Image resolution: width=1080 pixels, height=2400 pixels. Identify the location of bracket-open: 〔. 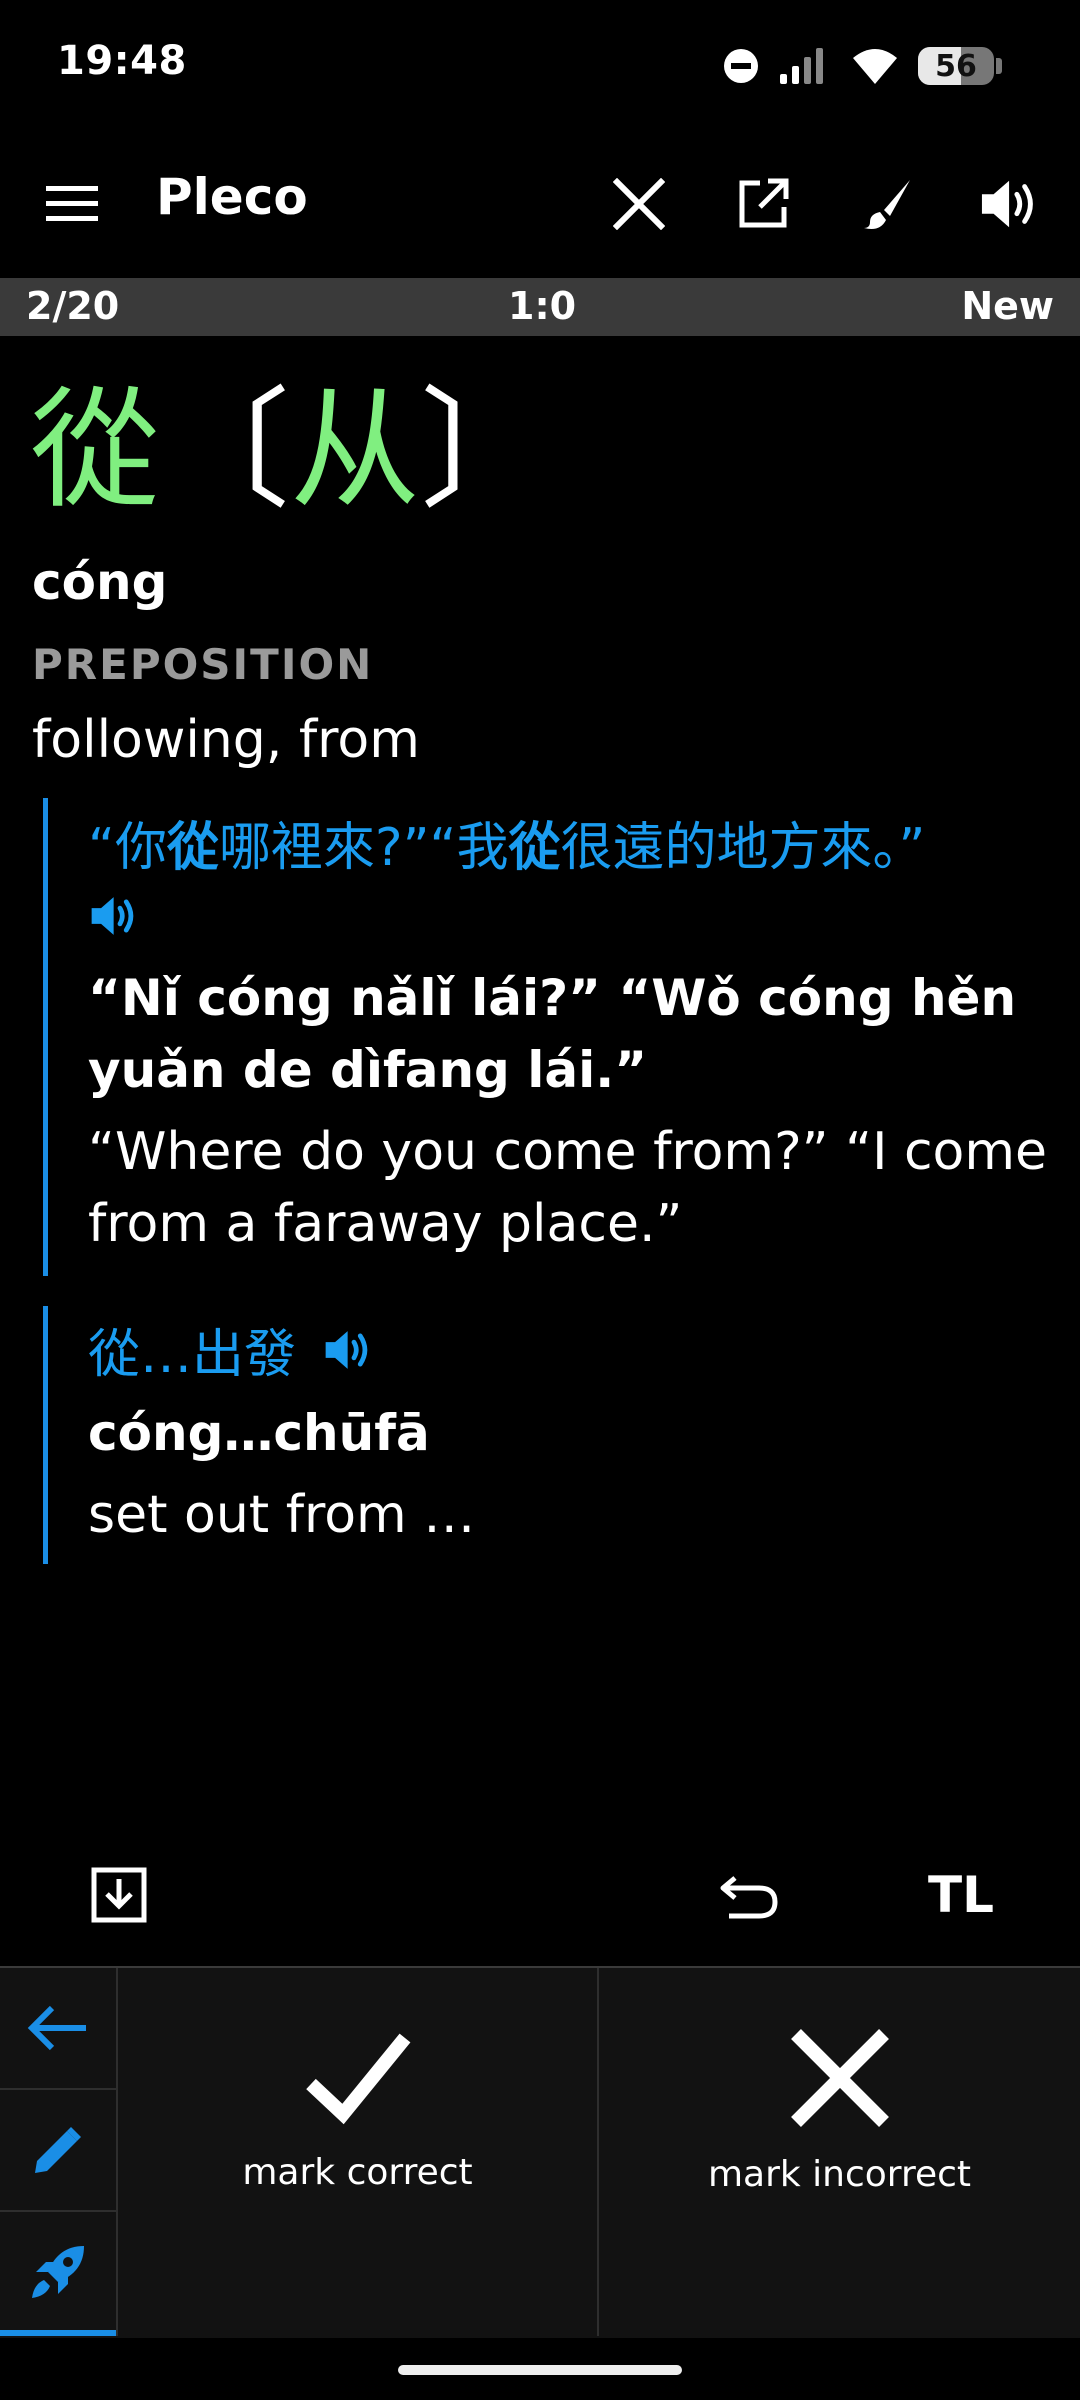
(225, 450).